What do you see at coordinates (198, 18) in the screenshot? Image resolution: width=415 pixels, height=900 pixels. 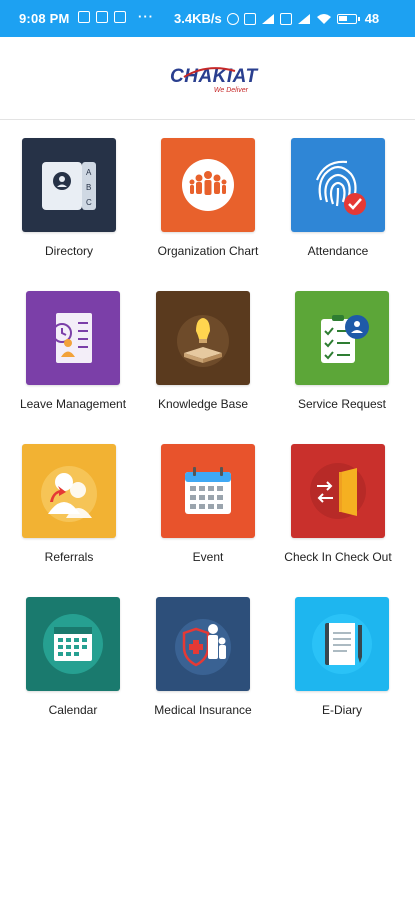 I see `network-speed: 3.4KB/s` at bounding box center [198, 18].